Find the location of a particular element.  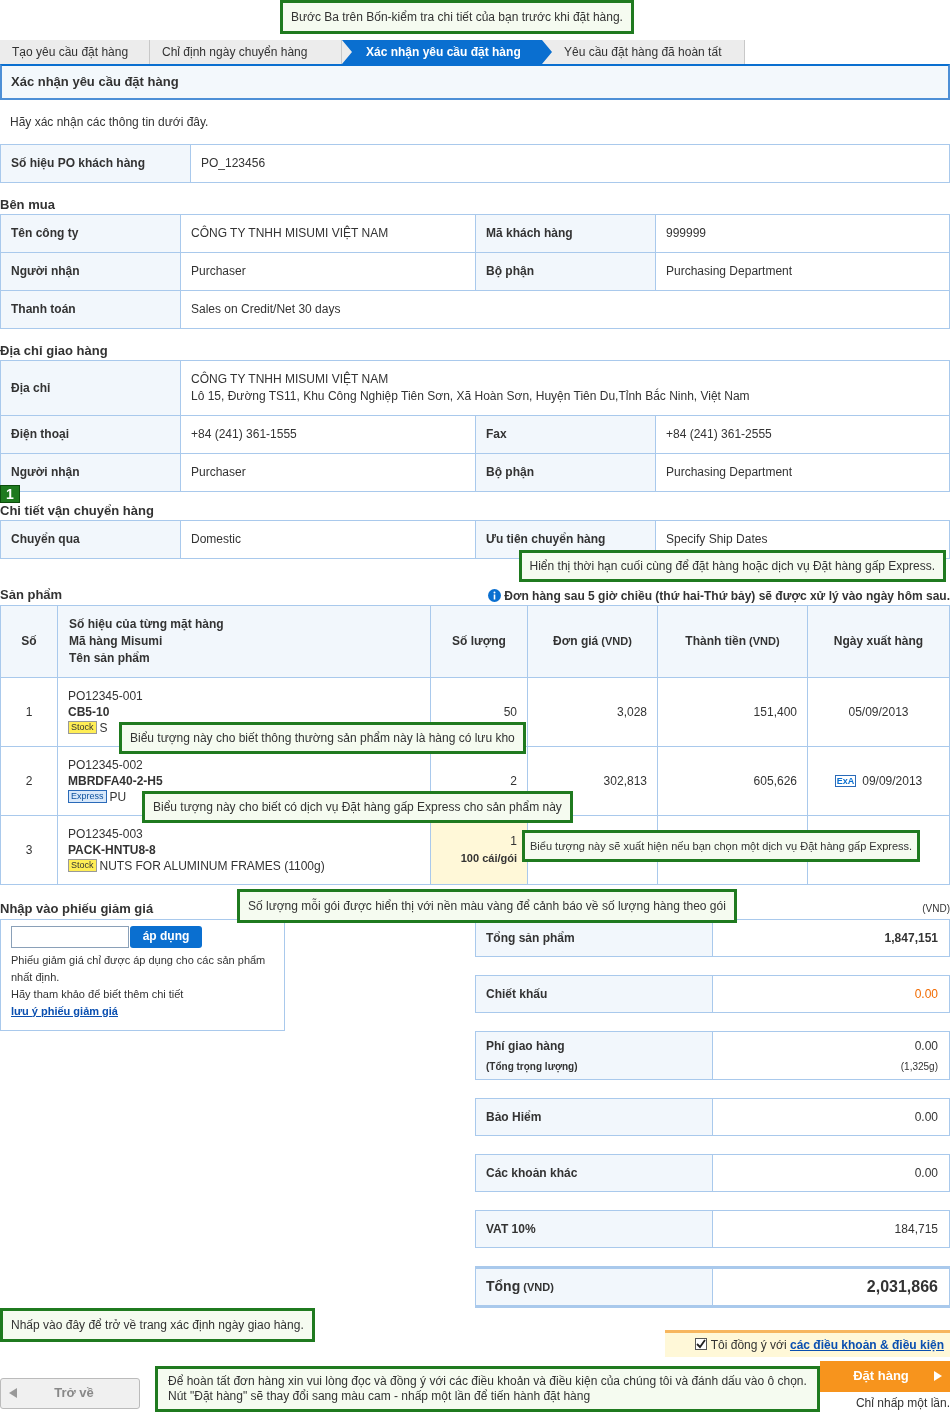

unit-price: 3,028 is located at coordinates (592, 711).